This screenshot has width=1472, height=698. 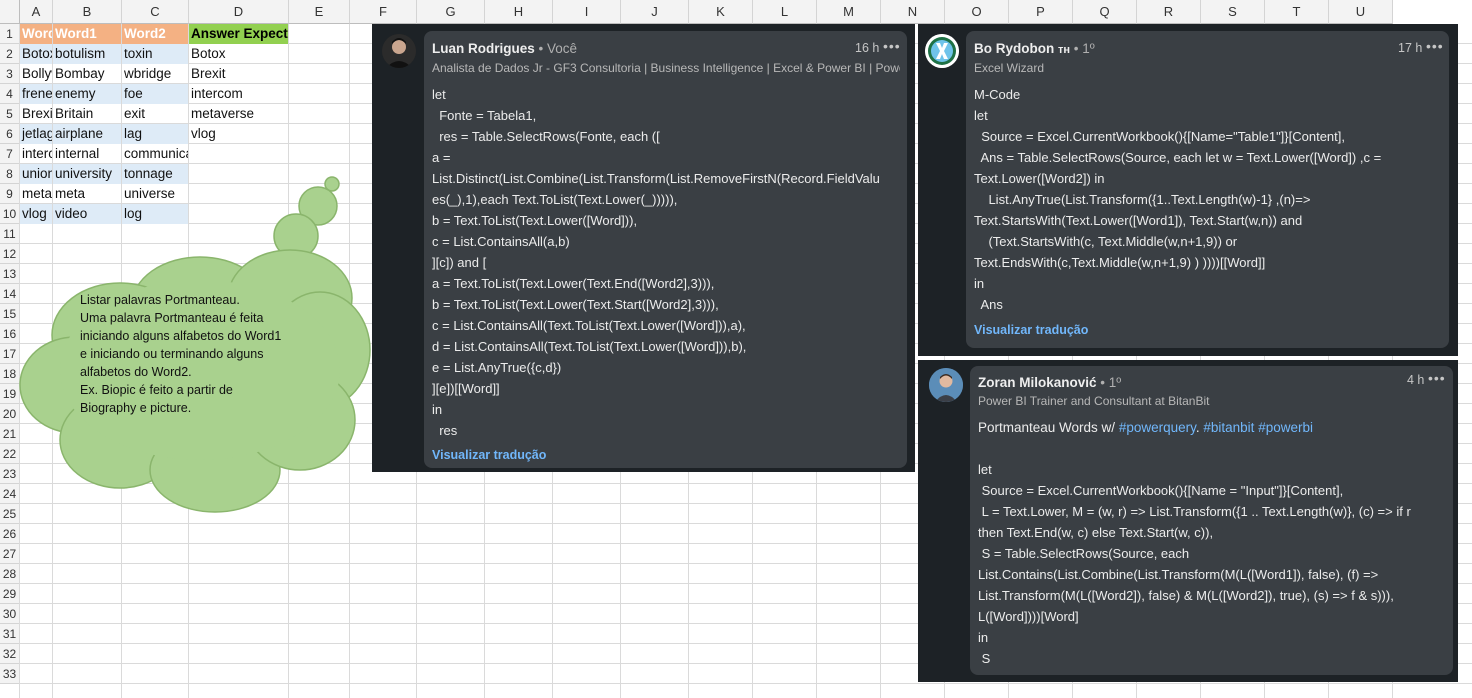 I want to click on row-header-21: 21, so click(x=10, y=434).